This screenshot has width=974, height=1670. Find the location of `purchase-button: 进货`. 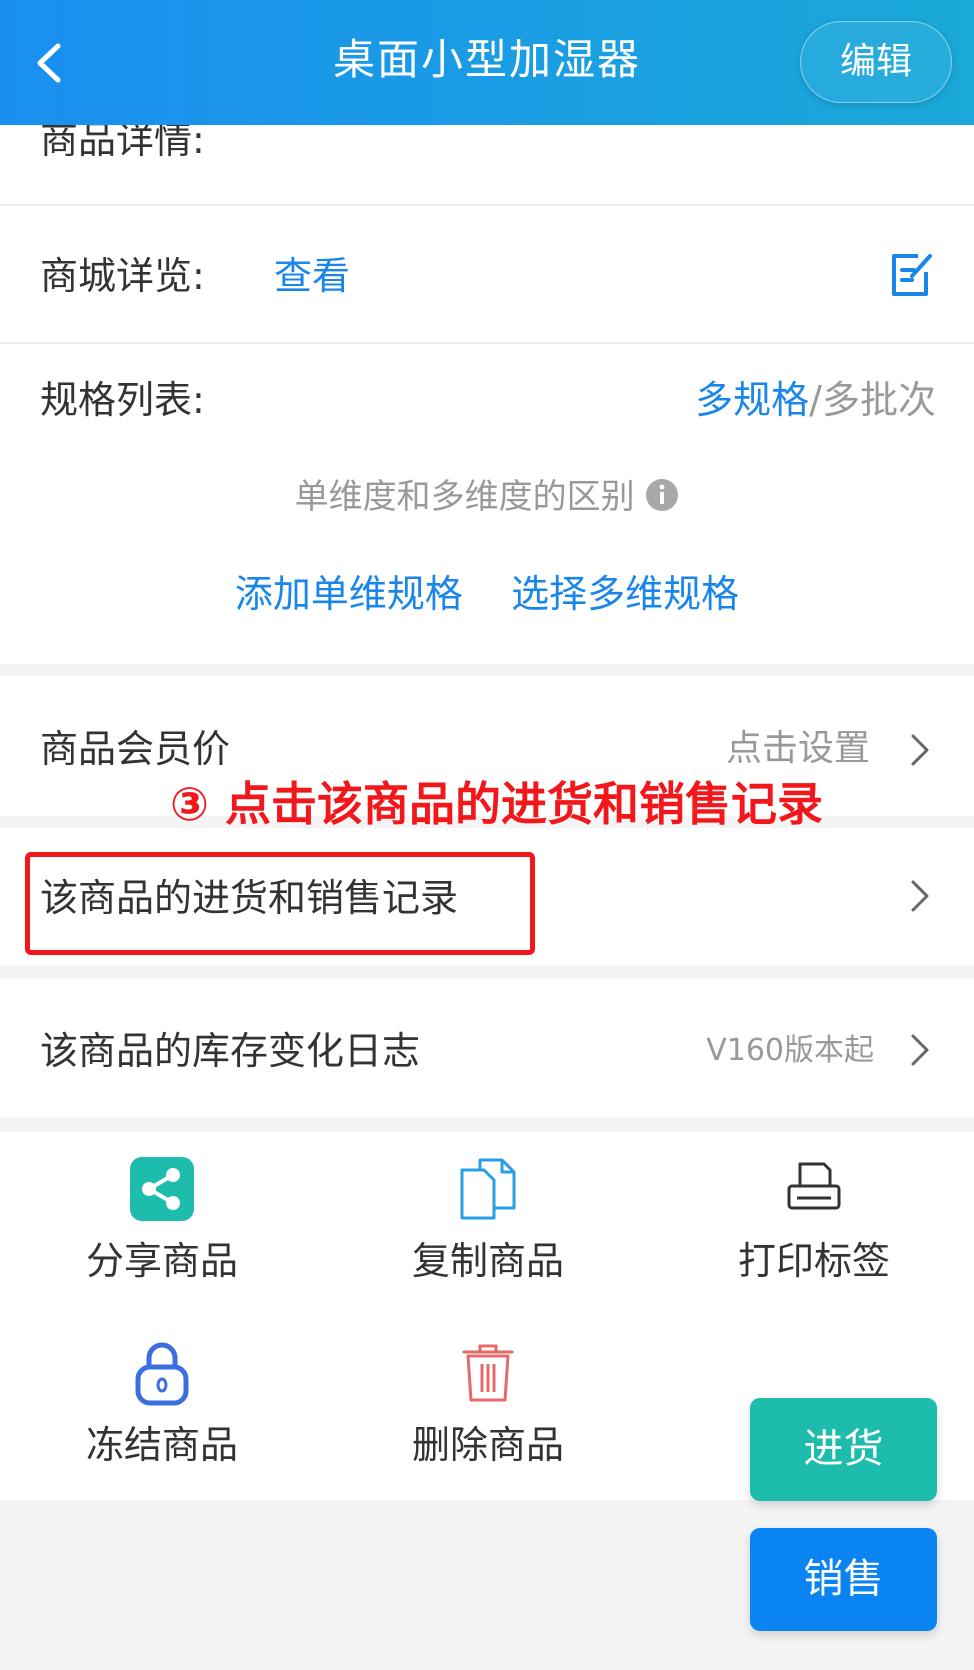

purchase-button: 进货 is located at coordinates (843, 1449).